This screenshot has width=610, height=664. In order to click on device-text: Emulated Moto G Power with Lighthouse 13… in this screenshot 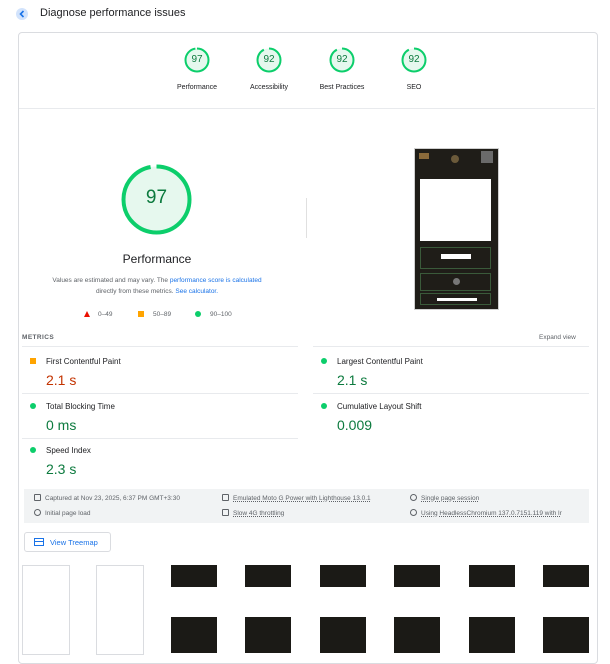, I will do `click(302, 498)`.